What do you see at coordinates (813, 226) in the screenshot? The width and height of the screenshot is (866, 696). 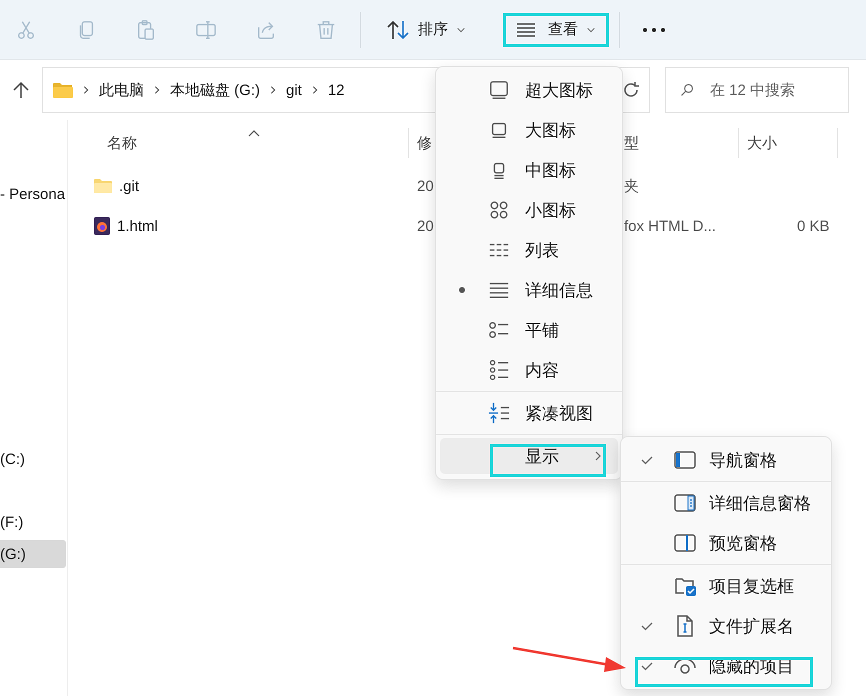 I see `table-cell: 0 KB` at bounding box center [813, 226].